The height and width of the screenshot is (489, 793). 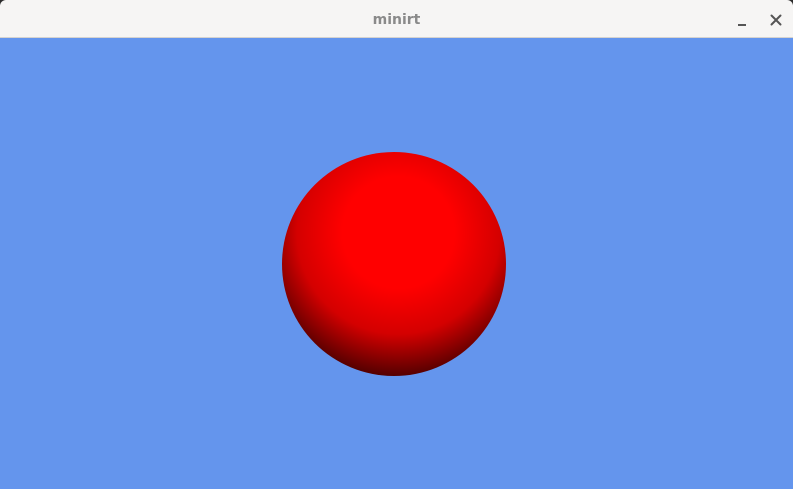 I want to click on window-title: minirt, so click(x=396, y=20).